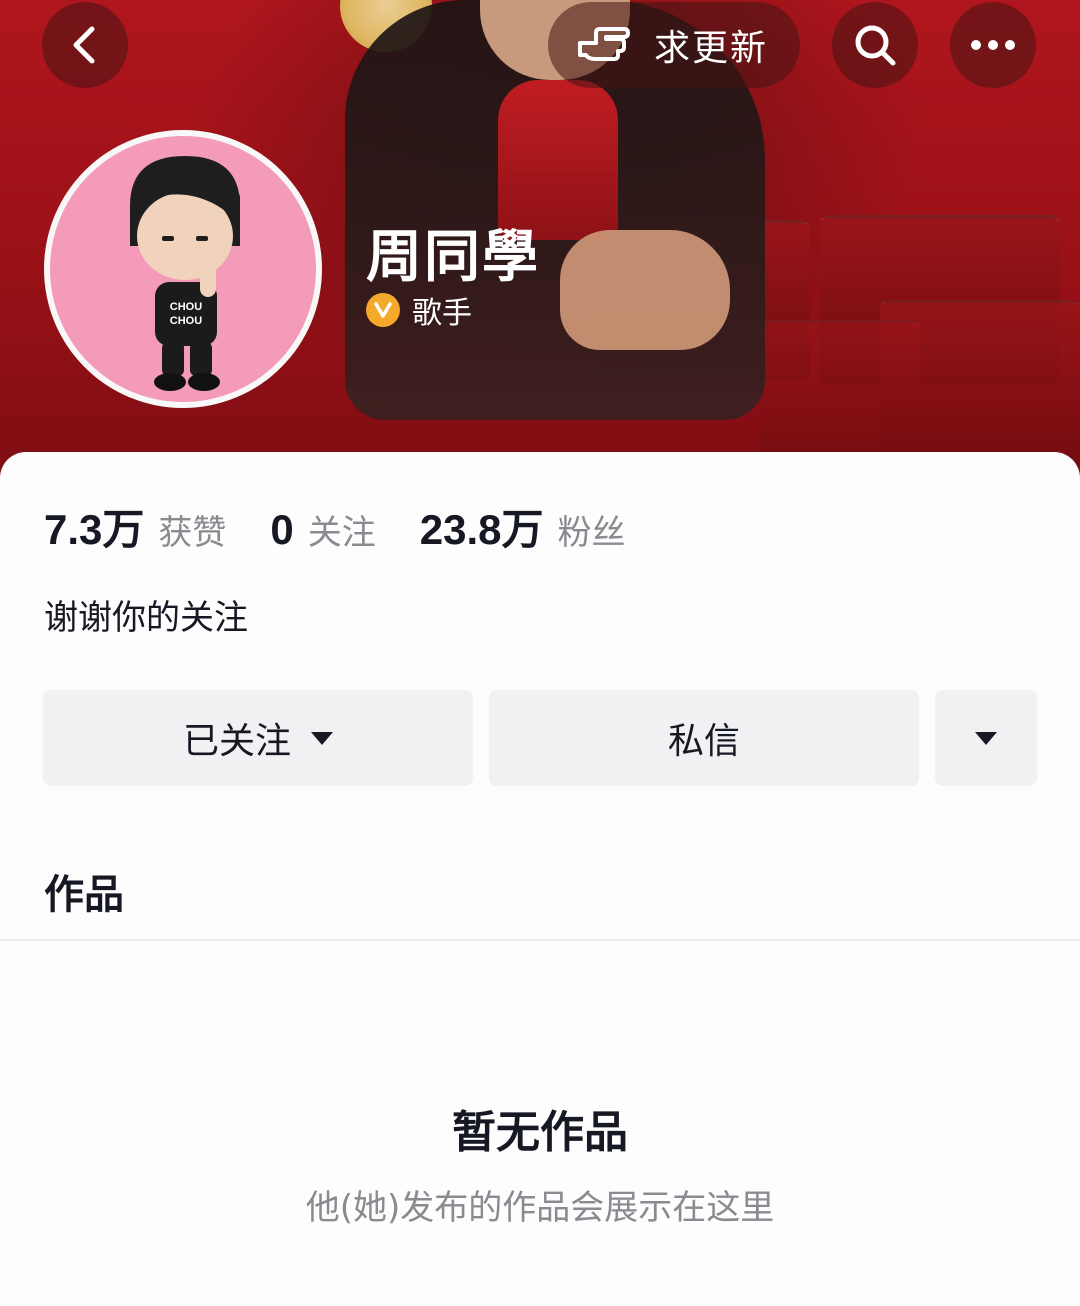 The image size is (1080, 1306). Describe the element at coordinates (481, 529) in the screenshot. I see `stat-value: 23.8万` at that location.